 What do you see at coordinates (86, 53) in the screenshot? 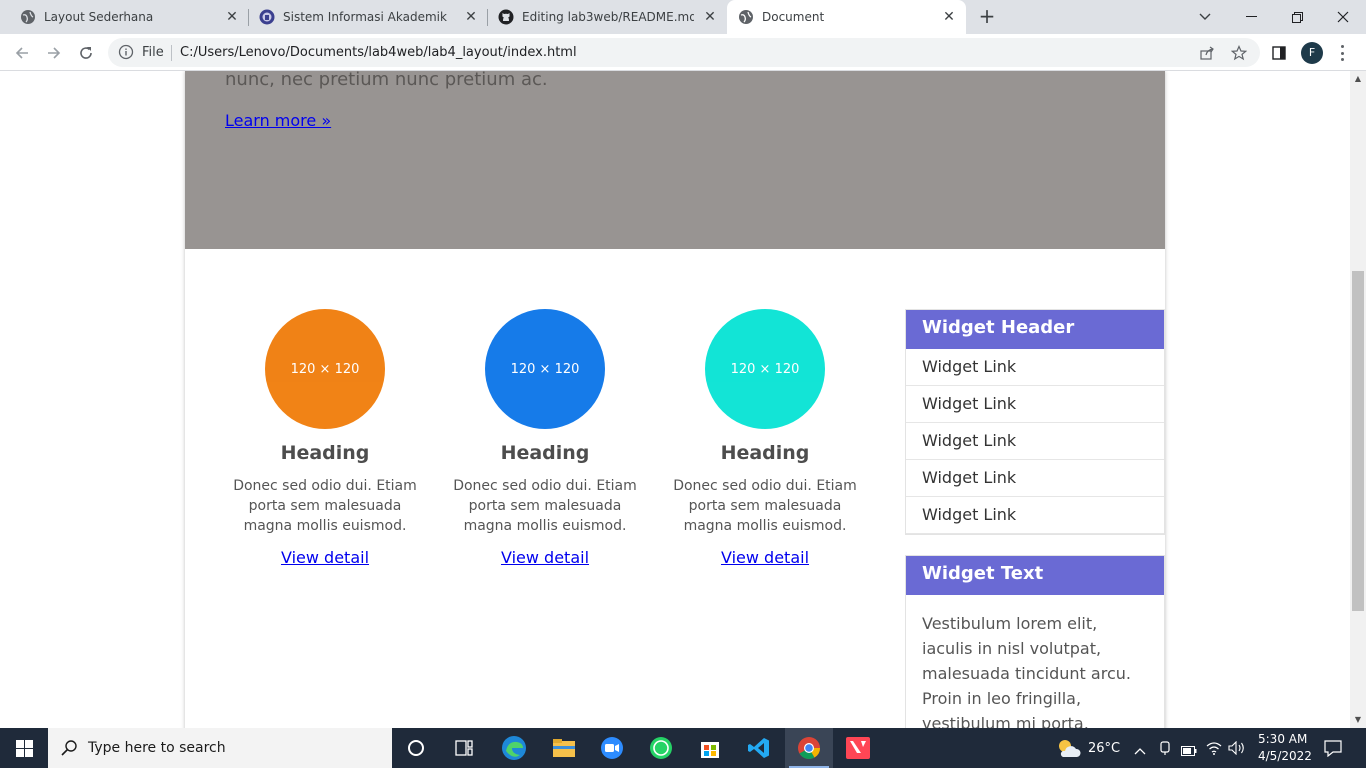
I see `reload-icon` at bounding box center [86, 53].